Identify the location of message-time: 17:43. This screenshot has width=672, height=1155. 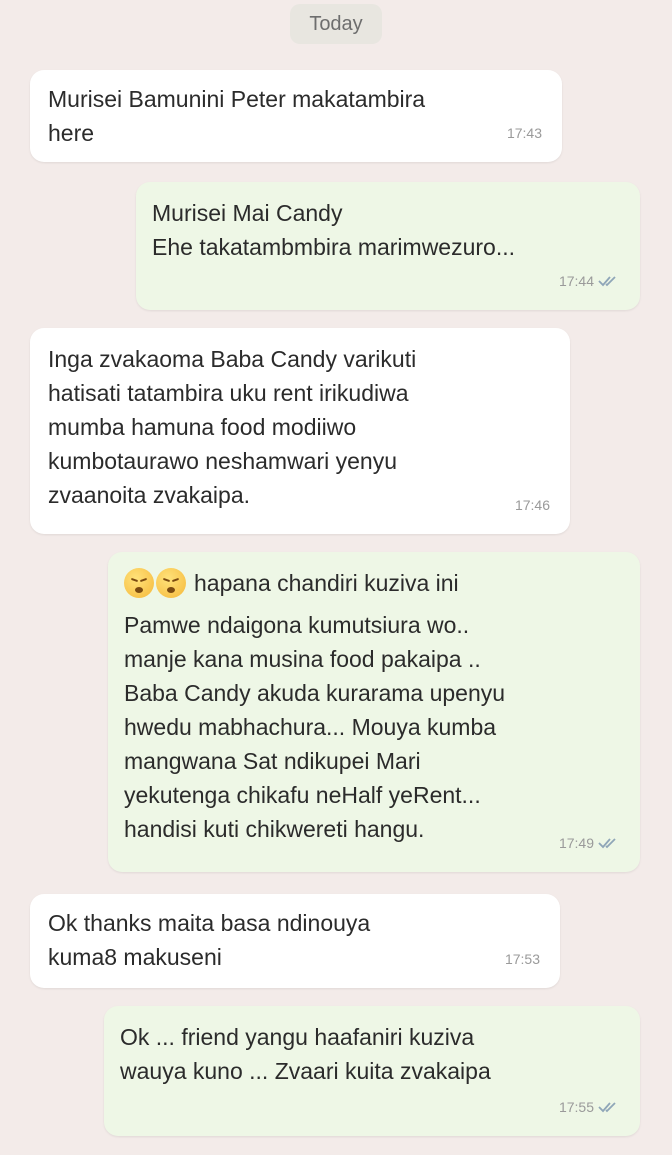
(524, 133).